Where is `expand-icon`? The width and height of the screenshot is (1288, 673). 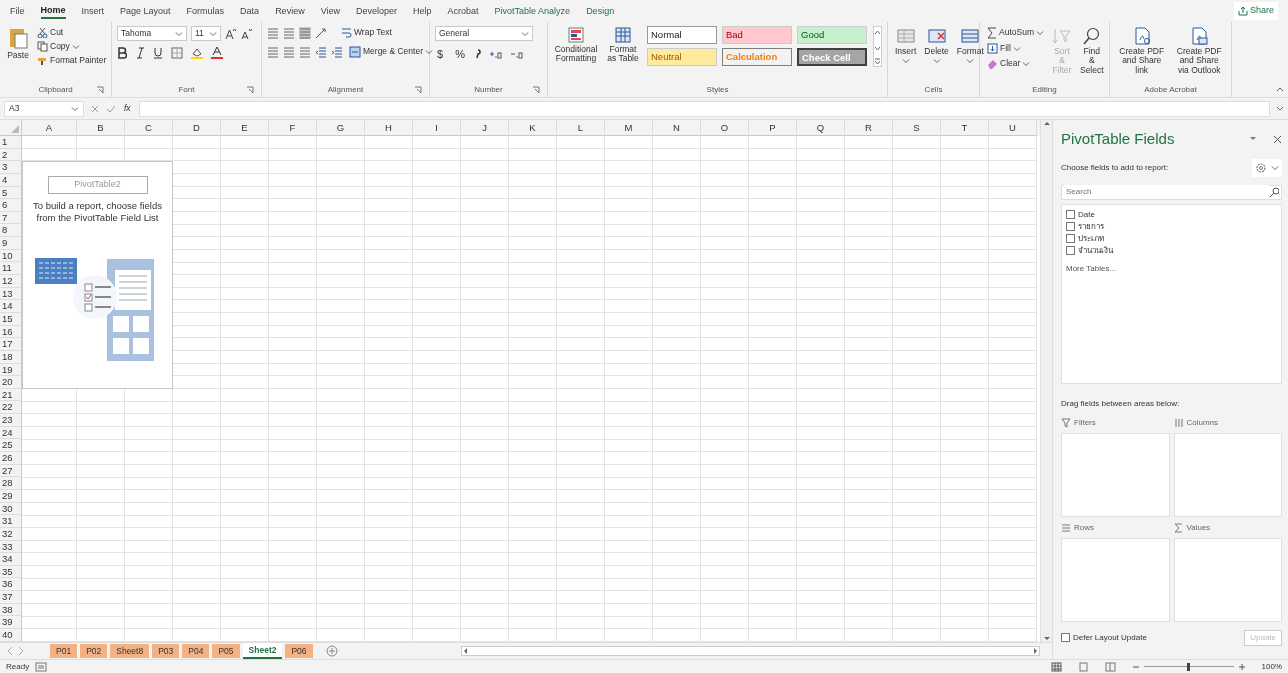
expand-icon is located at coordinates (1280, 108).